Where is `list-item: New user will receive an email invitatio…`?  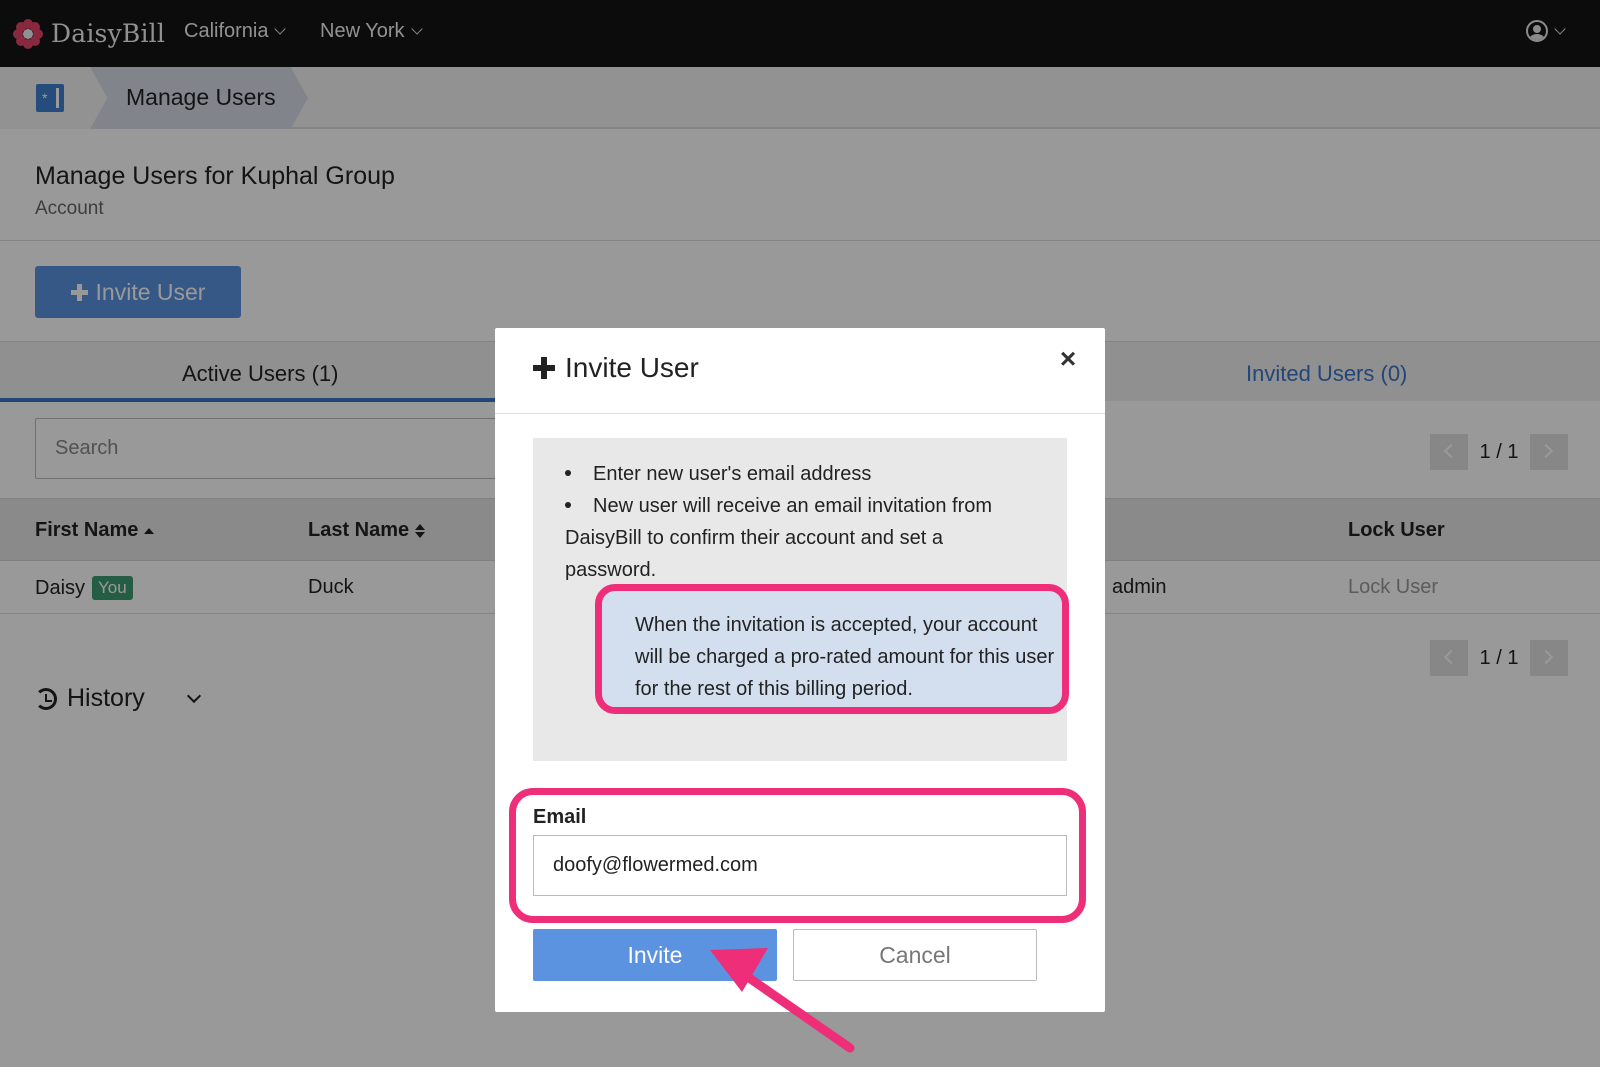 list-item: New user will receive an email invitatio… is located at coordinates (800, 506).